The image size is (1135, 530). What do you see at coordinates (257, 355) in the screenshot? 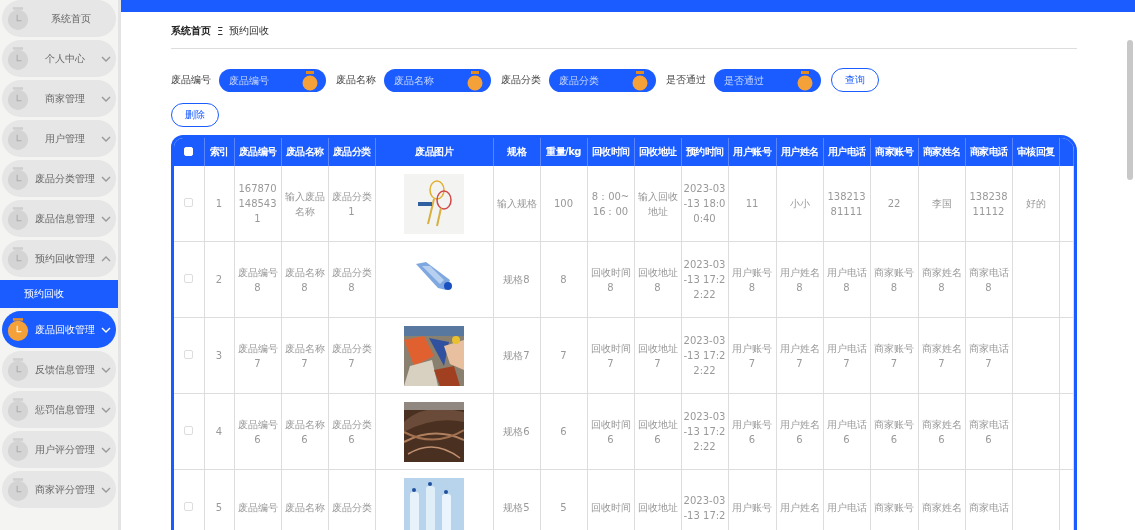
I see `table-cell: 废品编号7` at bounding box center [257, 355].